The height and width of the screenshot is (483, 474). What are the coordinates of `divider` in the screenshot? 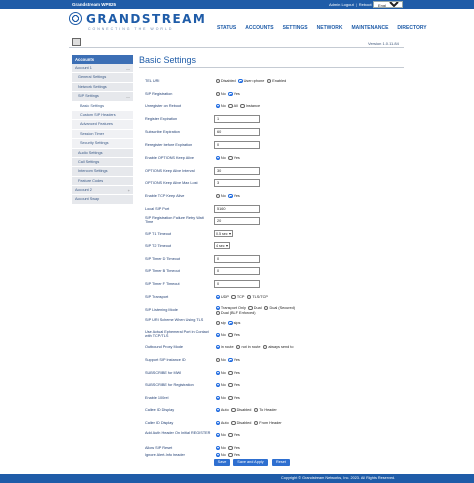 It's located at (236, 47).